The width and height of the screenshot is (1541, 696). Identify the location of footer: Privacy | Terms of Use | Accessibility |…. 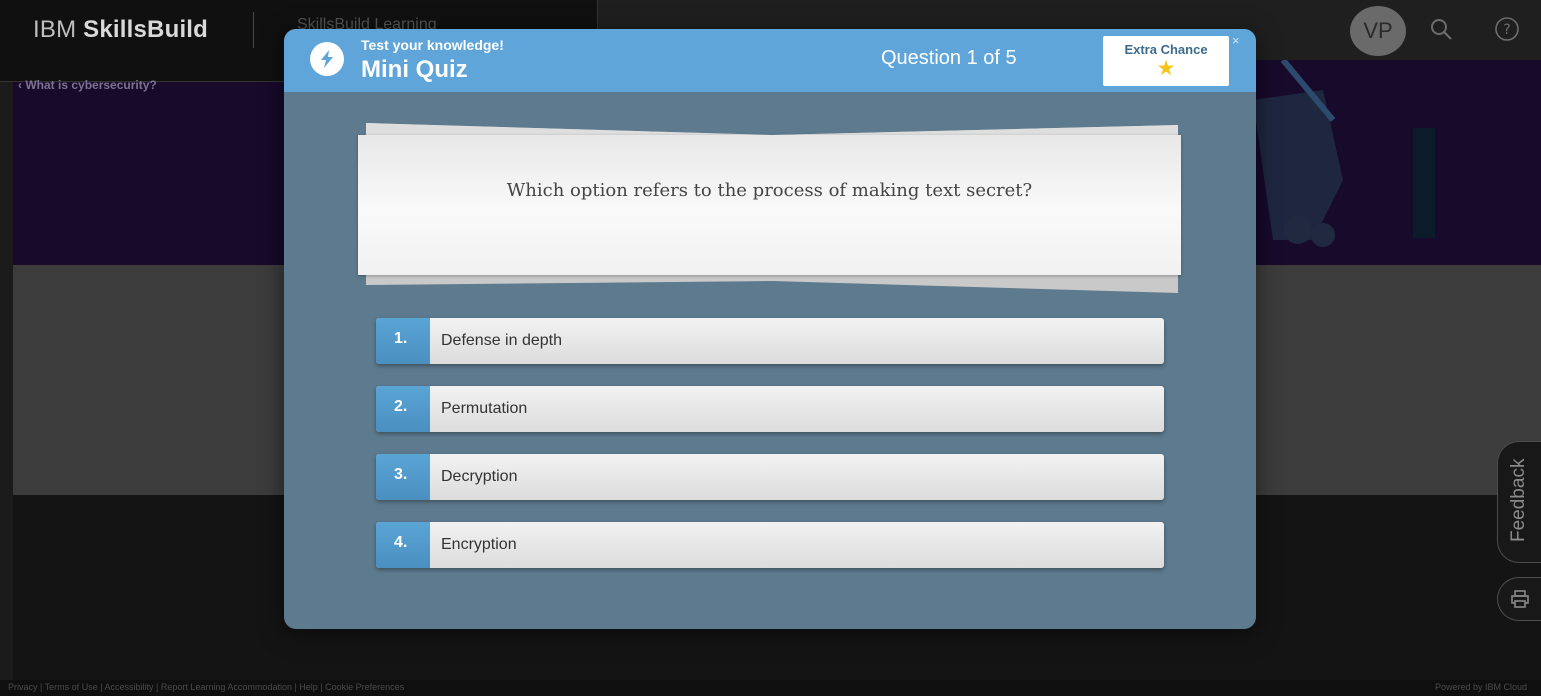
(770, 688).